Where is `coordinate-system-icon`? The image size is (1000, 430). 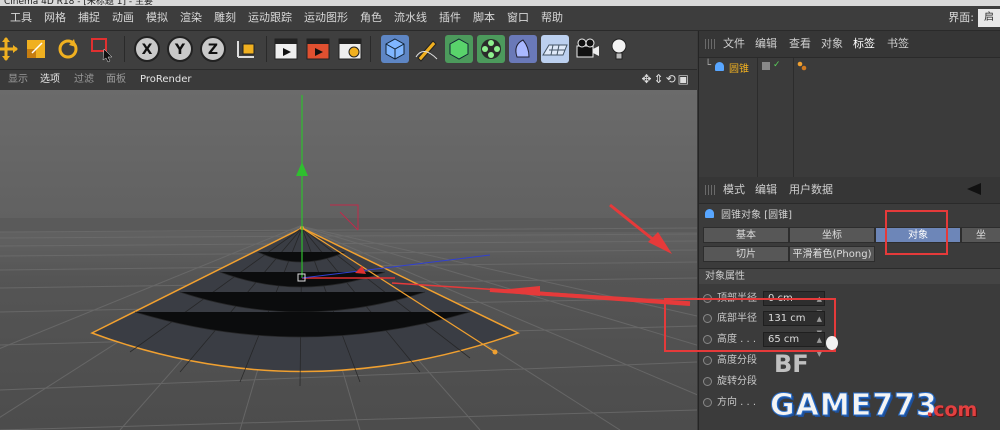 coordinate-system-icon is located at coordinates (246, 49).